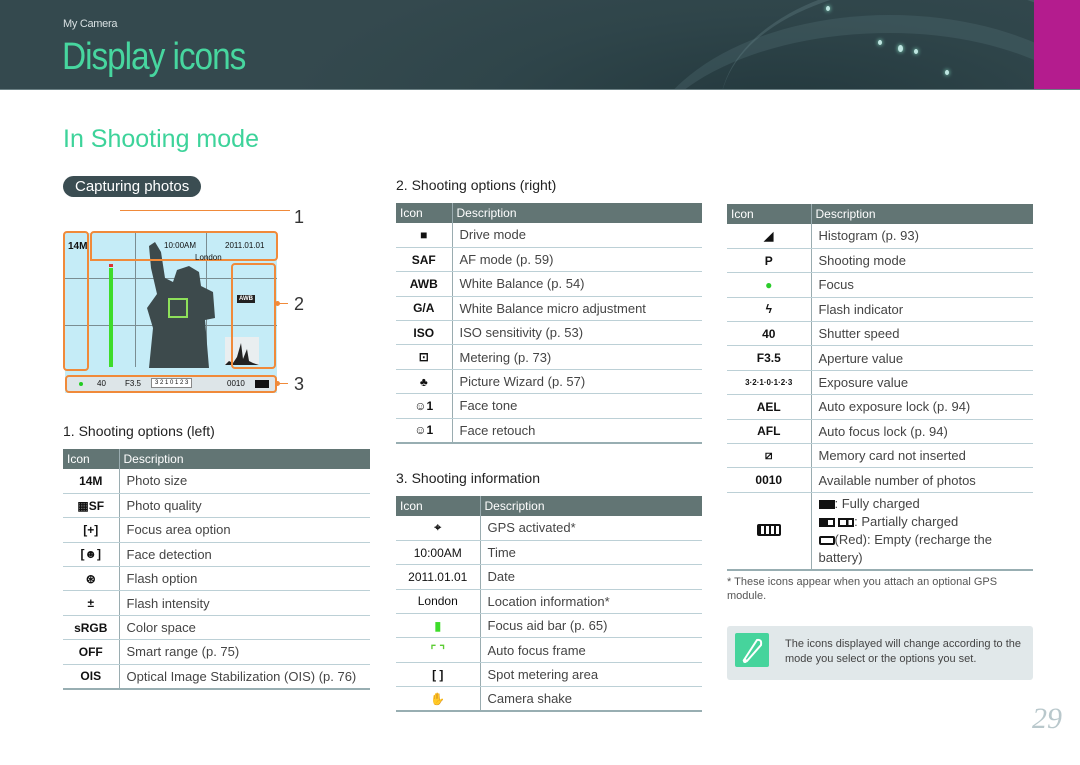  What do you see at coordinates (752, 650) in the screenshot?
I see `pen-icon` at bounding box center [752, 650].